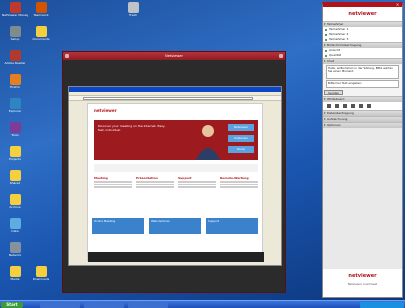  Describe the element at coordinates (67, 56) in the screenshot. I see `window-menu-icon` at that location.